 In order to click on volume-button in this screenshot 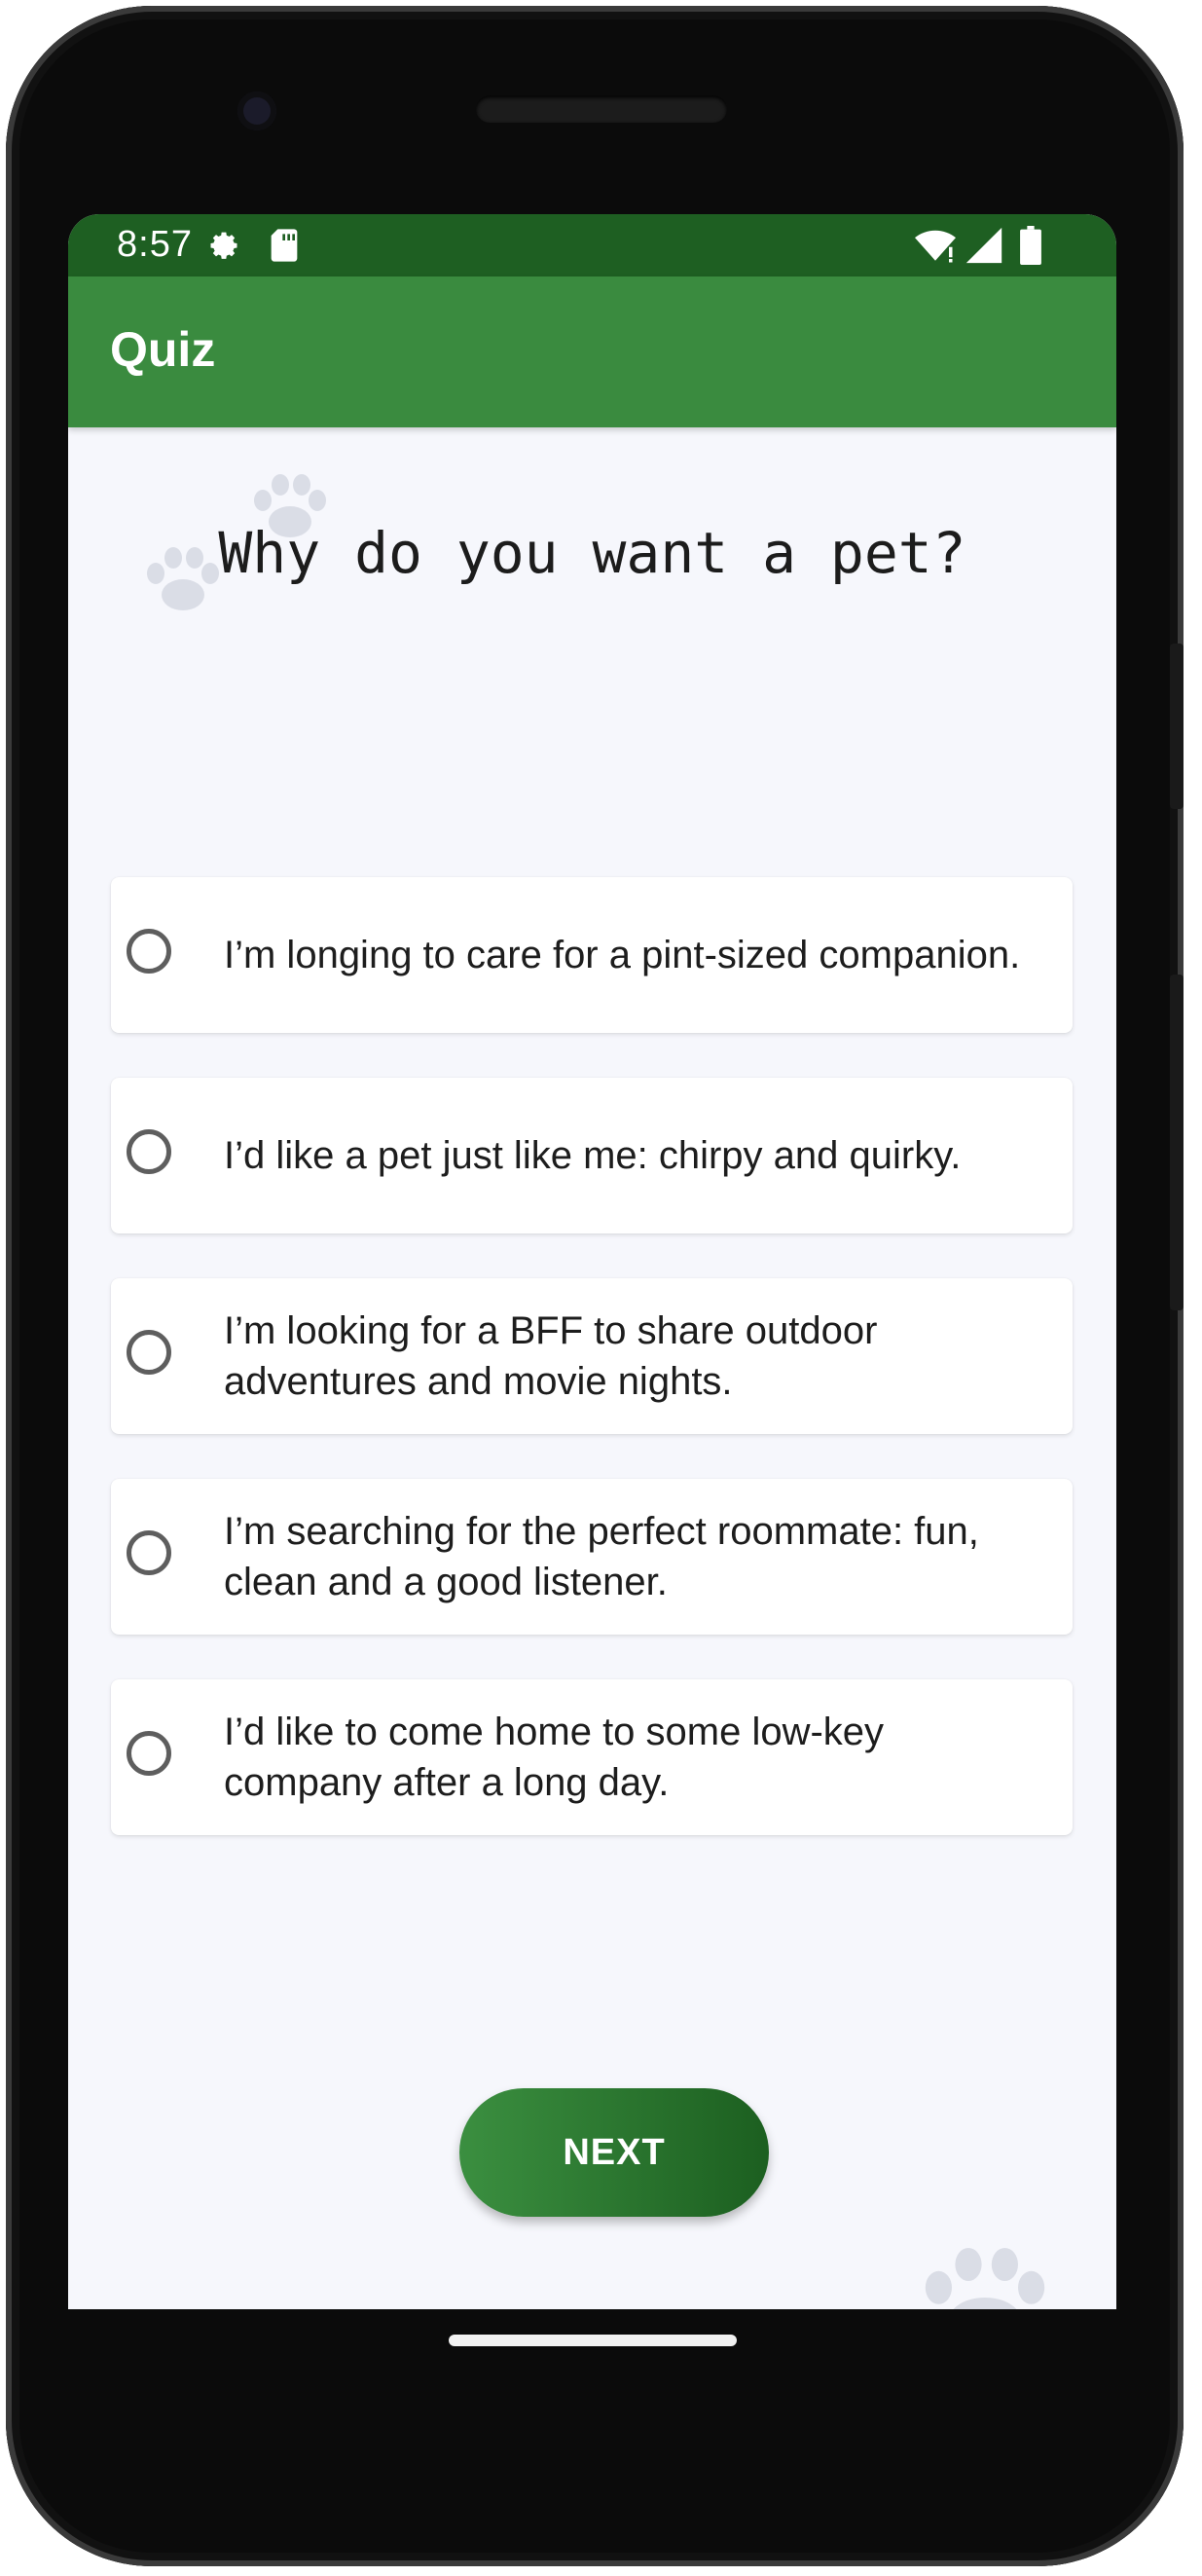, I will do `click(1177, 1142)`.